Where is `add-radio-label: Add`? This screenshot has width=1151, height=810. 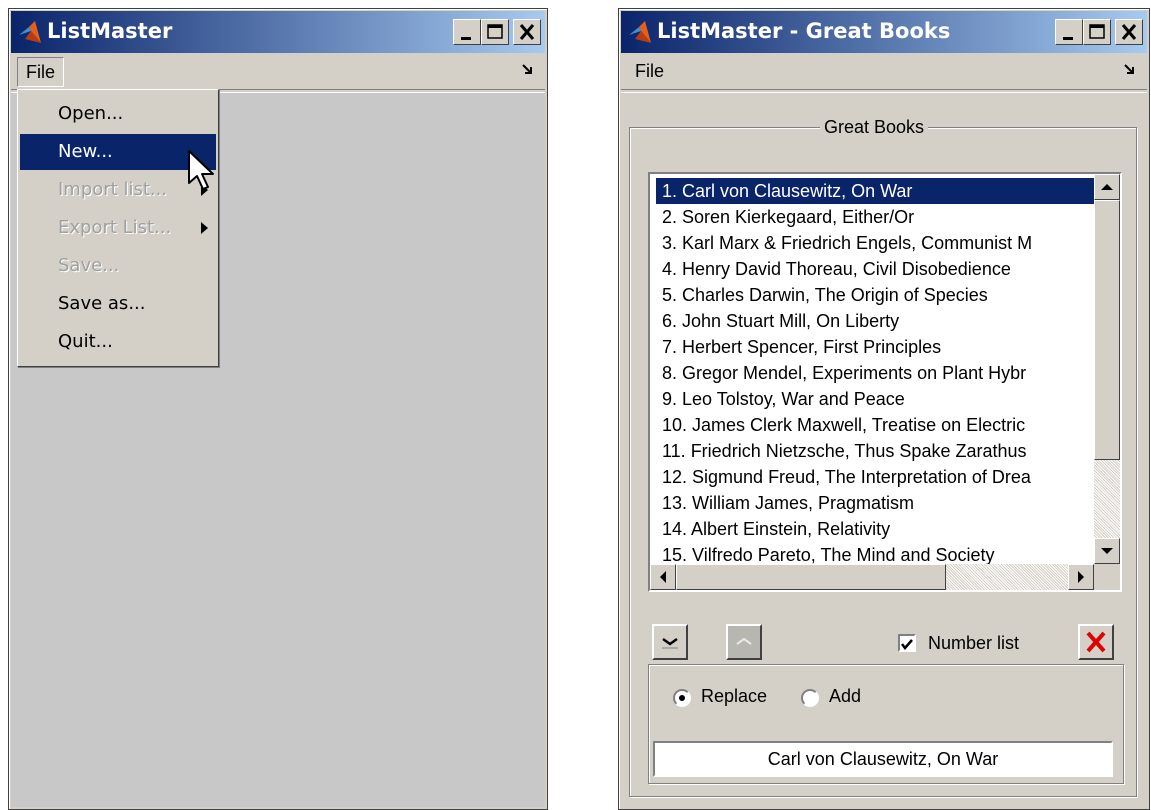 add-radio-label: Add is located at coordinates (845, 696).